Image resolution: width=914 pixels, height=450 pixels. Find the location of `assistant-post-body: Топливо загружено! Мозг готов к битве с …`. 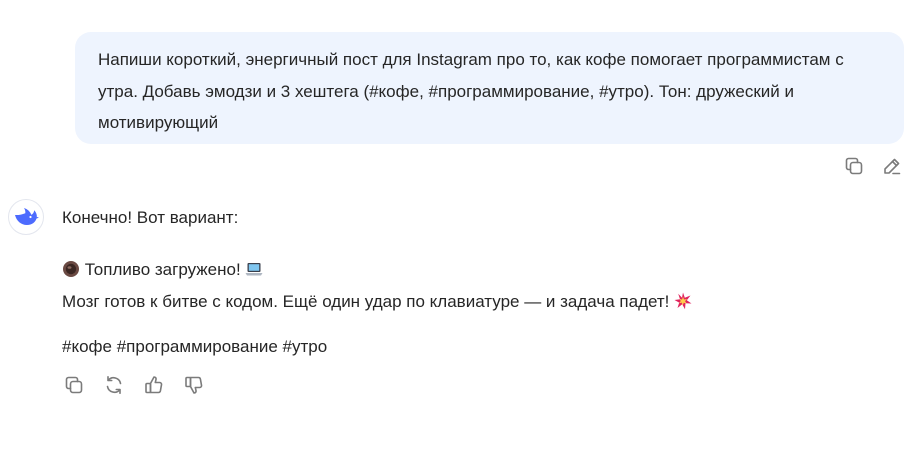

assistant-post-body: Топливо загружено! Мозг готов к битве с … is located at coordinates (472, 286).